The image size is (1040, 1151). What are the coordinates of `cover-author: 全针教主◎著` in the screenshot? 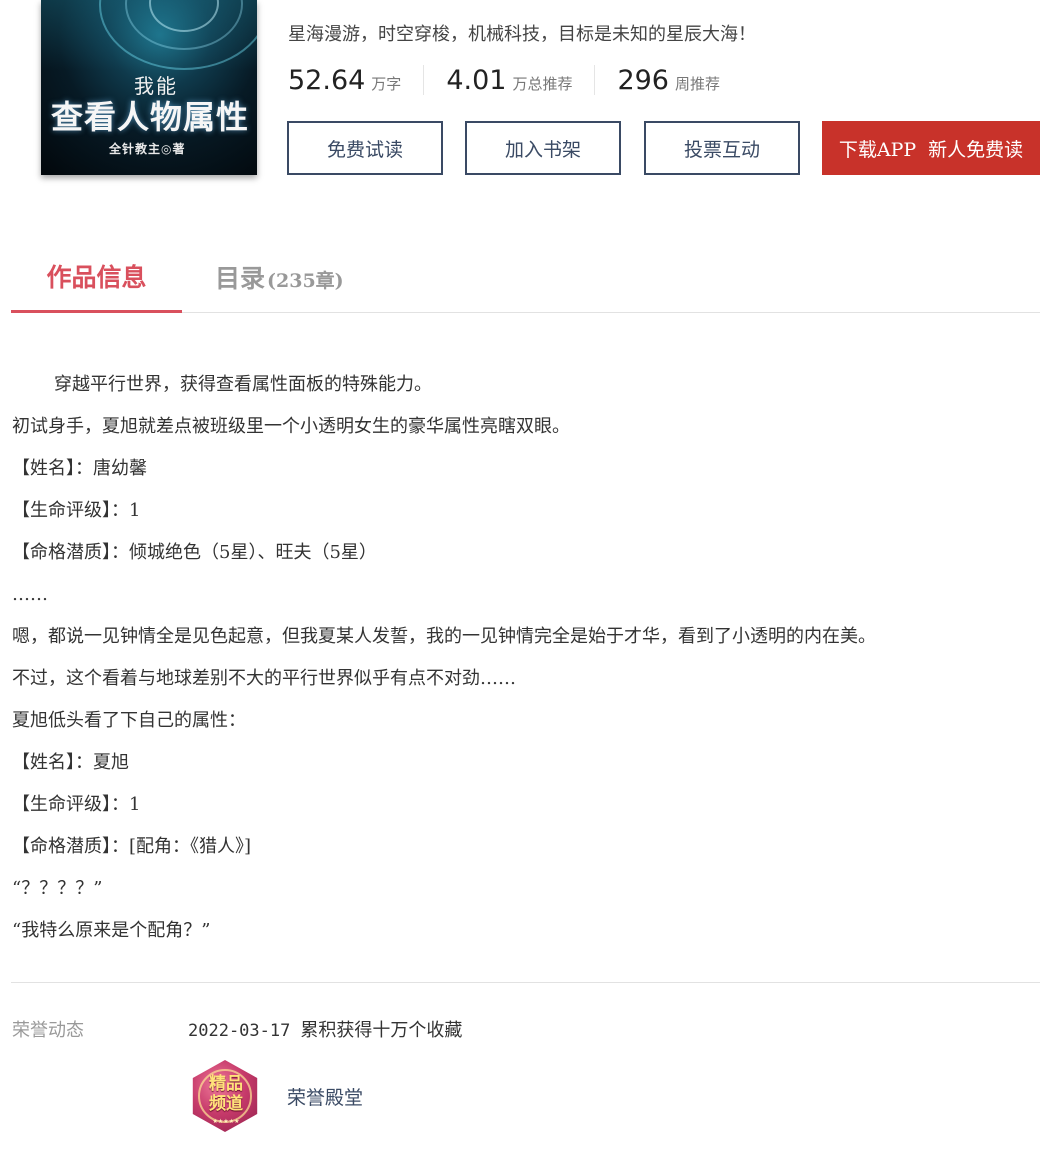 It's located at (147, 149).